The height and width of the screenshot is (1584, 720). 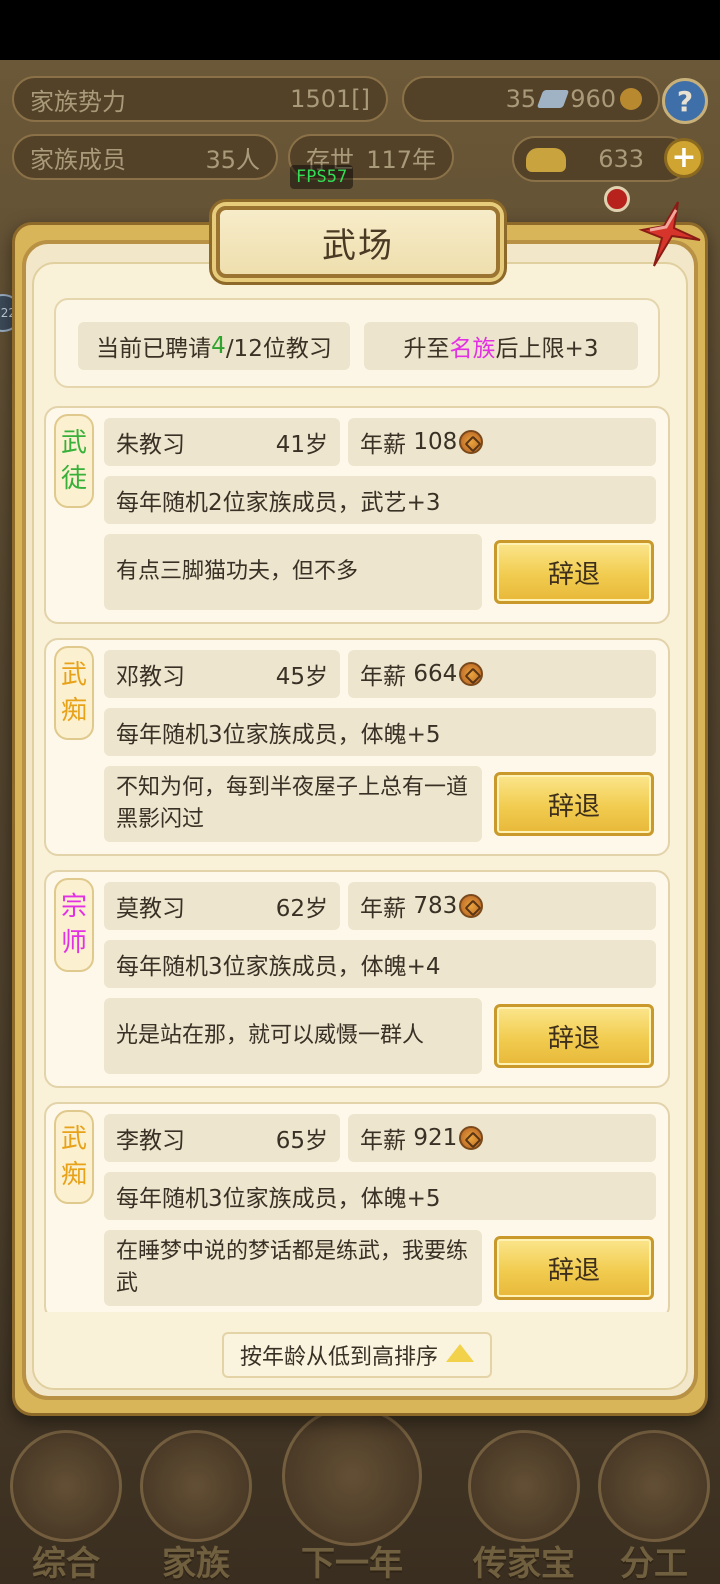 What do you see at coordinates (196, 1486) in the screenshot?
I see `house-icon` at bounding box center [196, 1486].